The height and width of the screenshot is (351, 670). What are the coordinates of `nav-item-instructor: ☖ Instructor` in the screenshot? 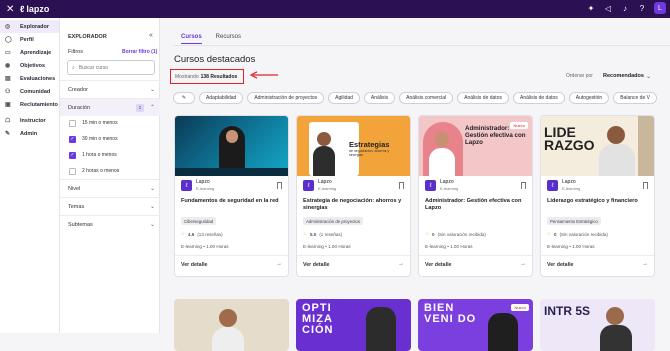 It's located at (29, 120).